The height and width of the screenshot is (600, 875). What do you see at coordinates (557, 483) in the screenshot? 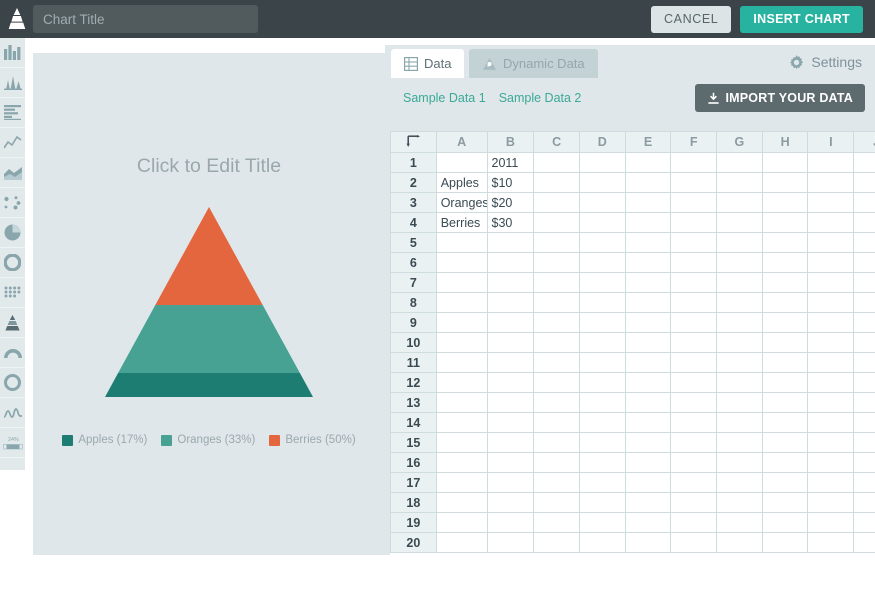
I see `cell-C17` at bounding box center [557, 483].